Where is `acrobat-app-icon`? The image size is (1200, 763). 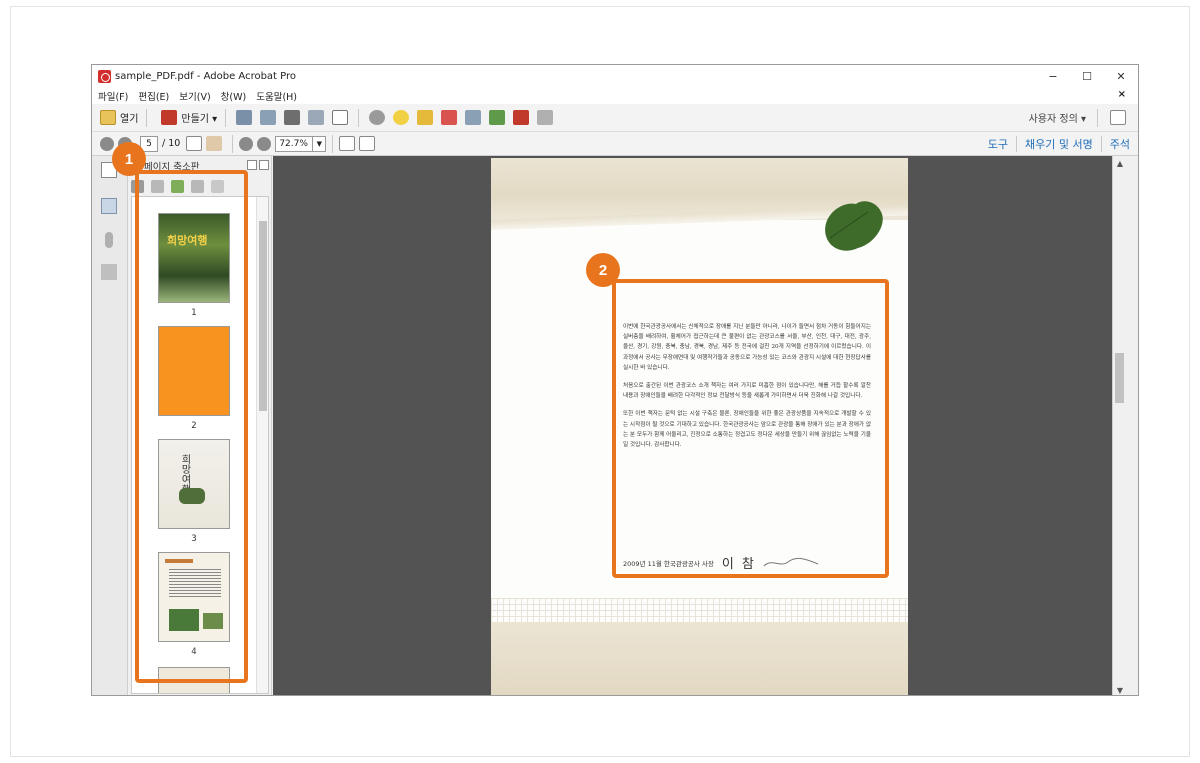
acrobat-app-icon is located at coordinates (104, 76).